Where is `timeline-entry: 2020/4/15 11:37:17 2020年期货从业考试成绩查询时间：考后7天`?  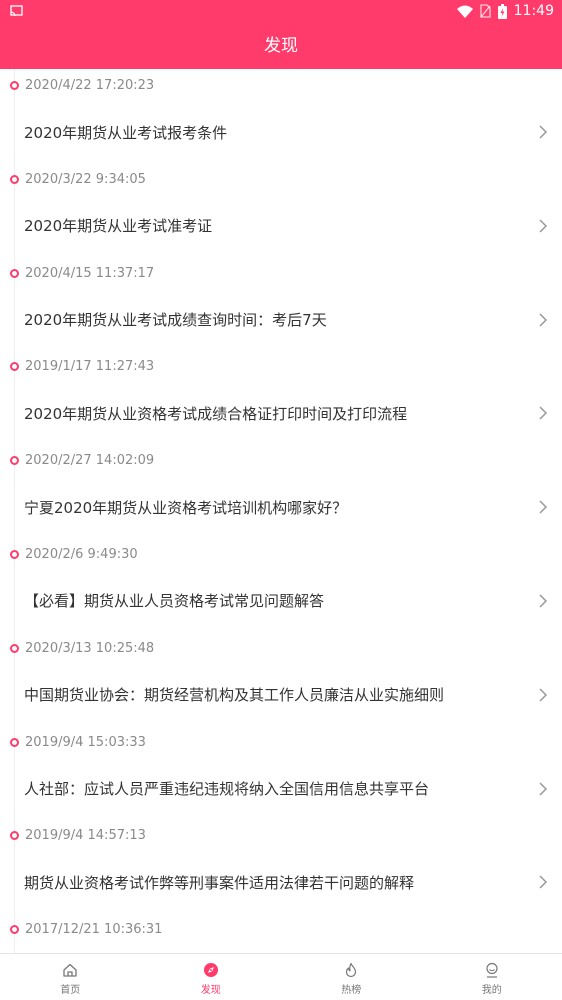 timeline-entry: 2020/4/15 11:37:17 2020年期货从业考试成绩查询时间：考后7天 is located at coordinates (281, 304).